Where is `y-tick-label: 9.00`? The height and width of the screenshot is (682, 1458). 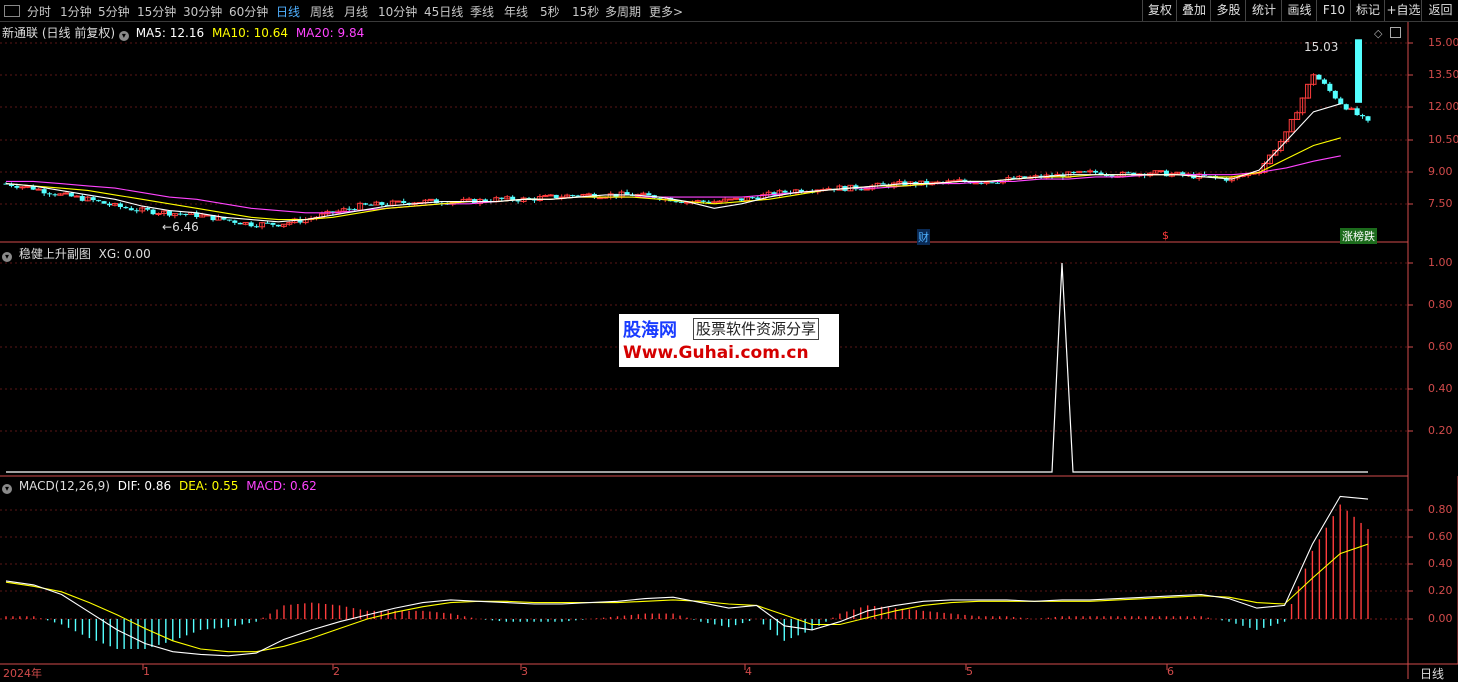
y-tick-label: 9.00 is located at coordinates (1440, 171).